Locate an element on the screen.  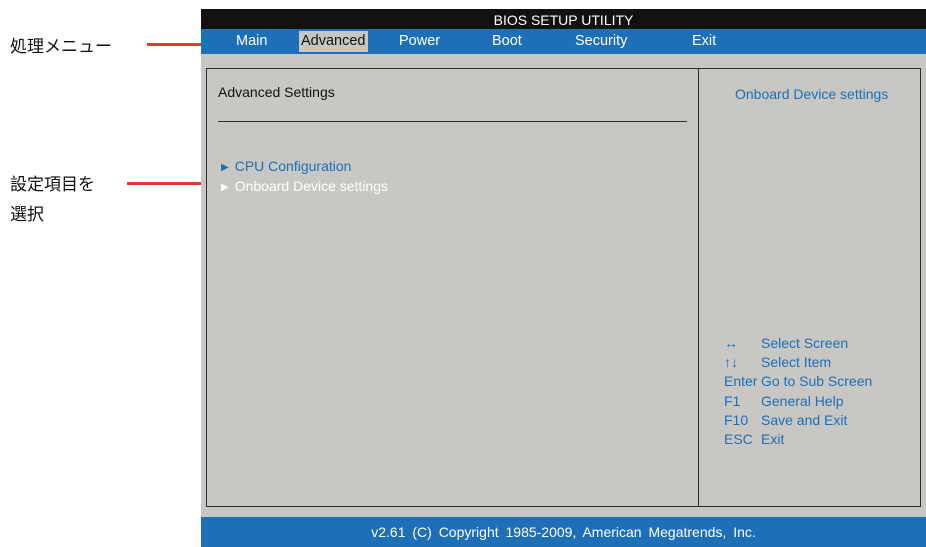
key-name: F1 is located at coordinates (732, 400).